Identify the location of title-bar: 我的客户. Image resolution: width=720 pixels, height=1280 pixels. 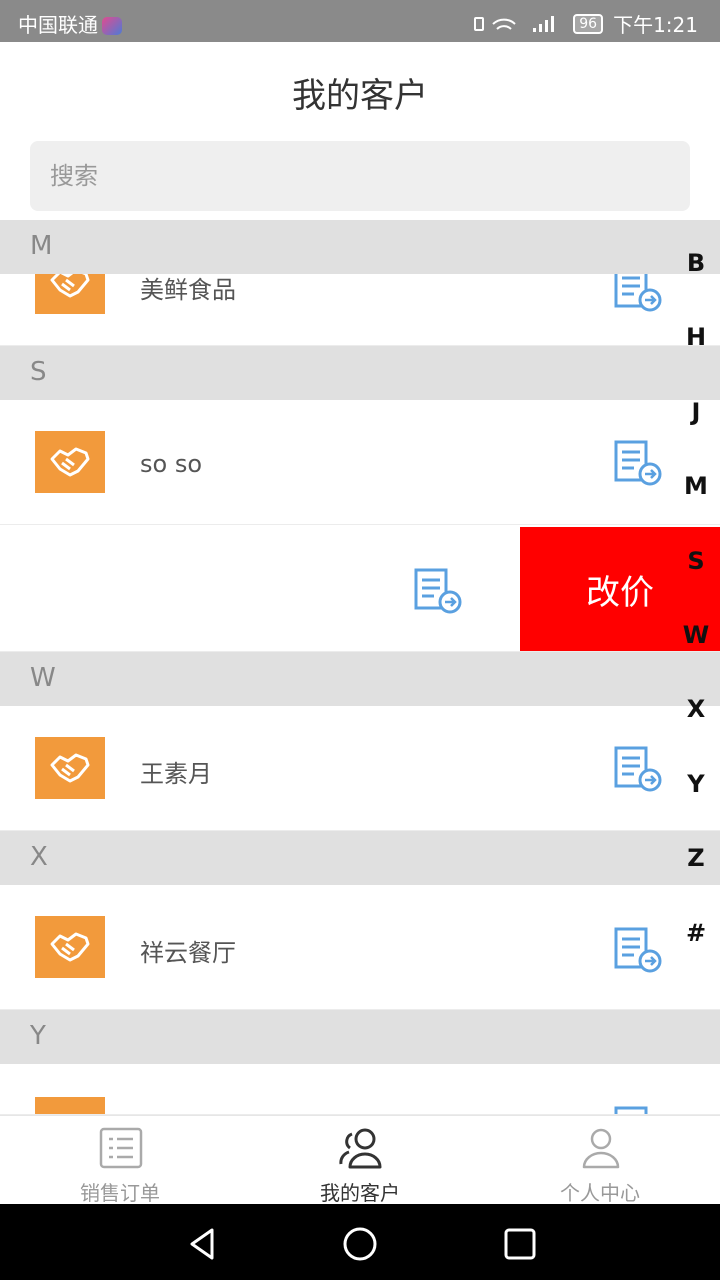
(360, 90).